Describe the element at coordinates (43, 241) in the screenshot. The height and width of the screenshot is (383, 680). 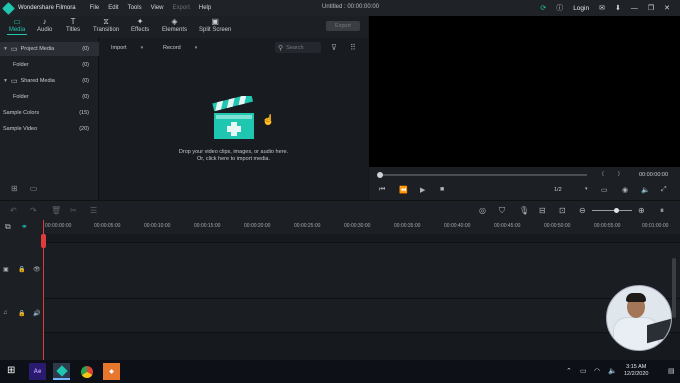
I see `playhead-handle` at that location.